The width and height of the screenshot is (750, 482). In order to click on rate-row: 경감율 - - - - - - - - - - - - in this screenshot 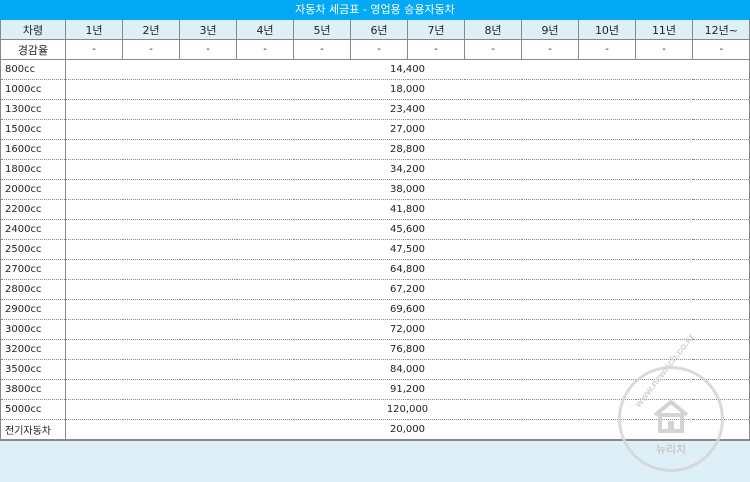, I will do `click(375, 49)`.